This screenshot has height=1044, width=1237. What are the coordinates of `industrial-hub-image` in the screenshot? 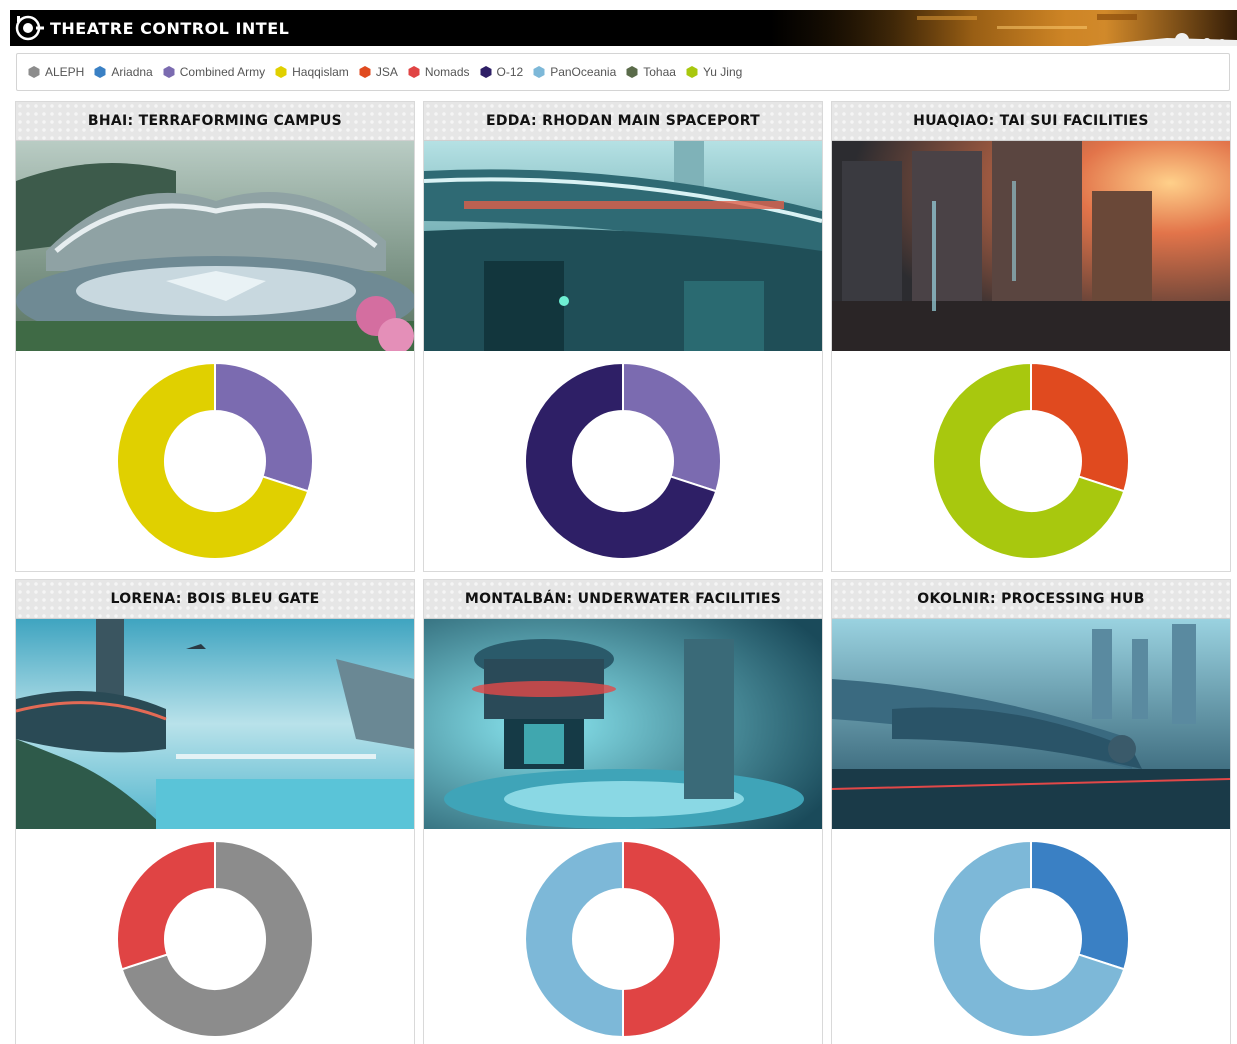 It's located at (1031, 724).